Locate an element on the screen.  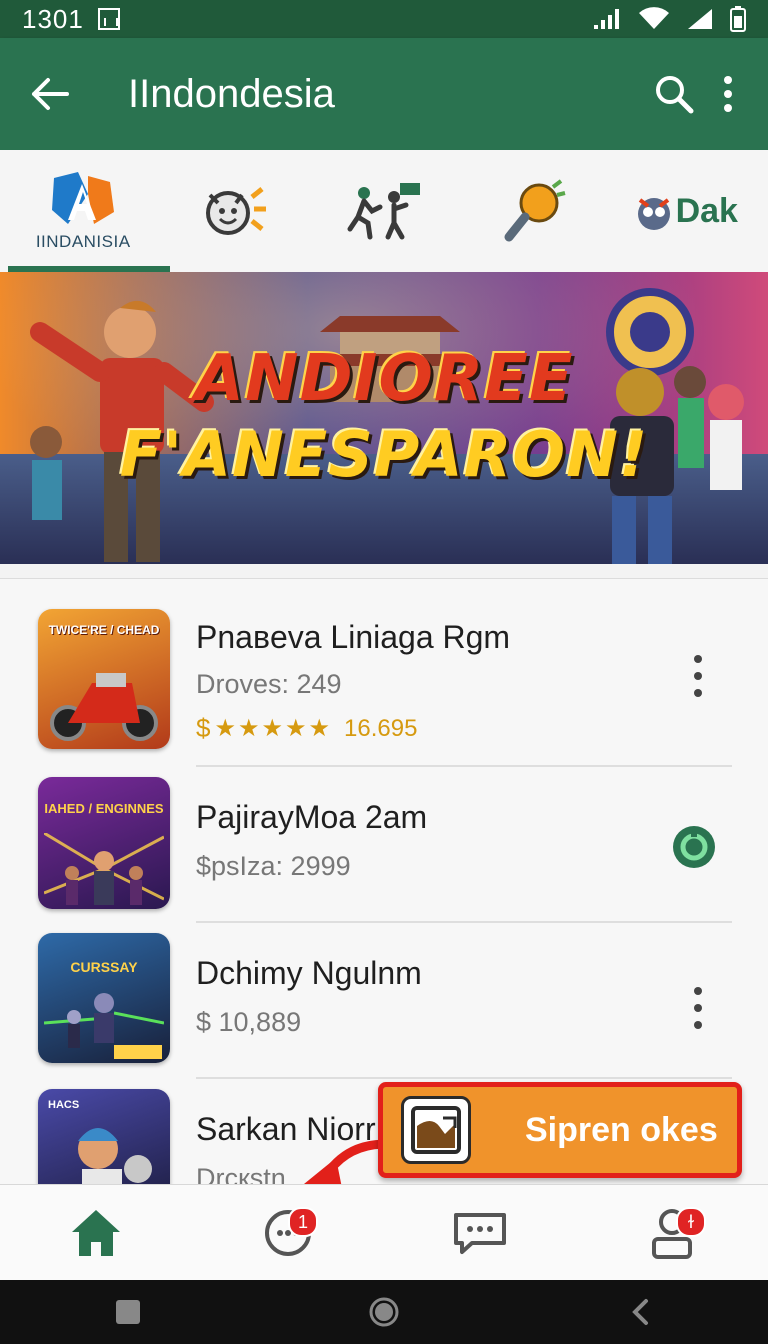
app-thumbnail: TWICE'RE / CHEAD is located at coordinates (104, 679).